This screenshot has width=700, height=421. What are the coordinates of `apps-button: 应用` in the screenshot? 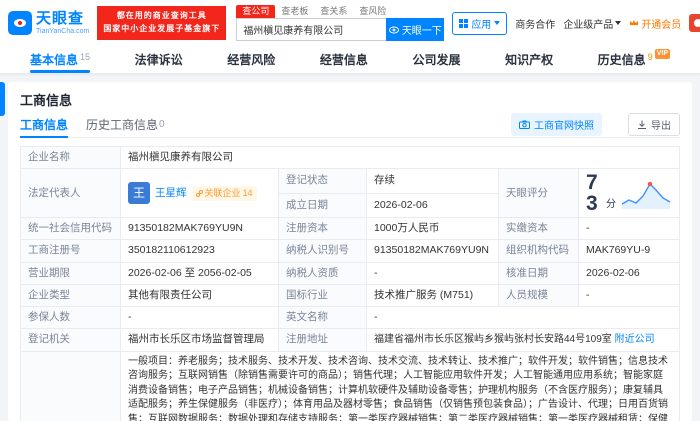 It's located at (480, 23).